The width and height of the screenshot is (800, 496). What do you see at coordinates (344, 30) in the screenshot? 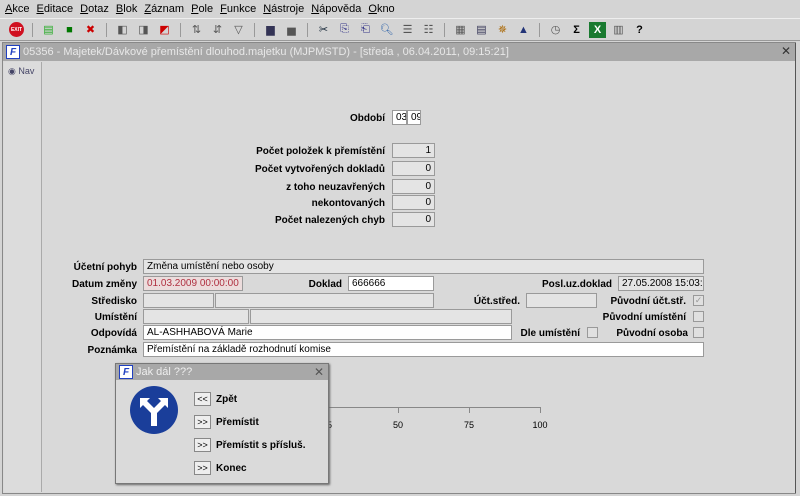
I see `copy-icon: ⎘` at bounding box center [344, 30].